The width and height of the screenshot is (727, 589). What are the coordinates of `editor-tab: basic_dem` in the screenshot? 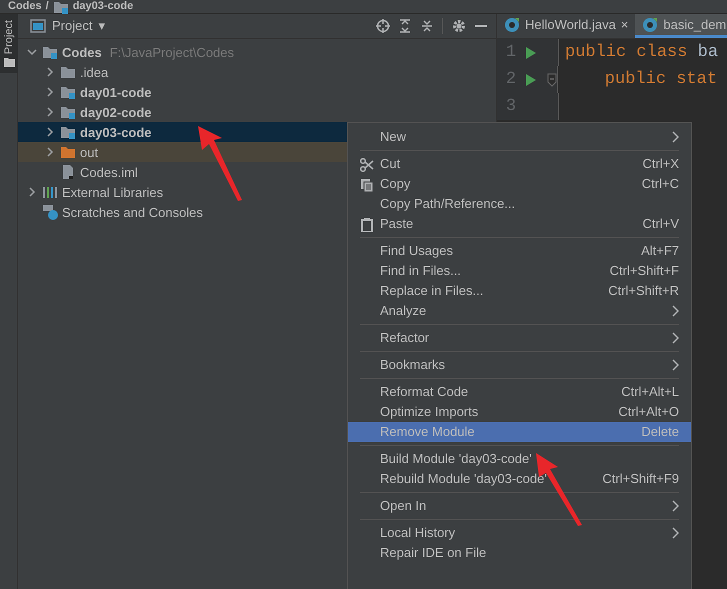 It's located at (681, 26).